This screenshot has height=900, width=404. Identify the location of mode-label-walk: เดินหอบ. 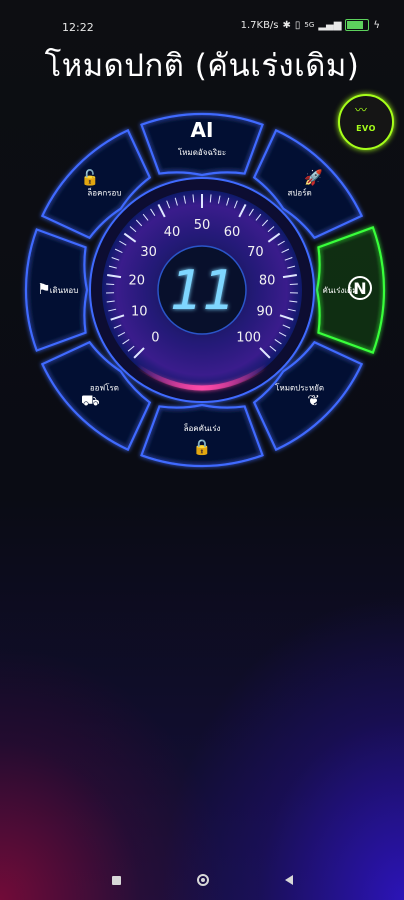
(64, 290).